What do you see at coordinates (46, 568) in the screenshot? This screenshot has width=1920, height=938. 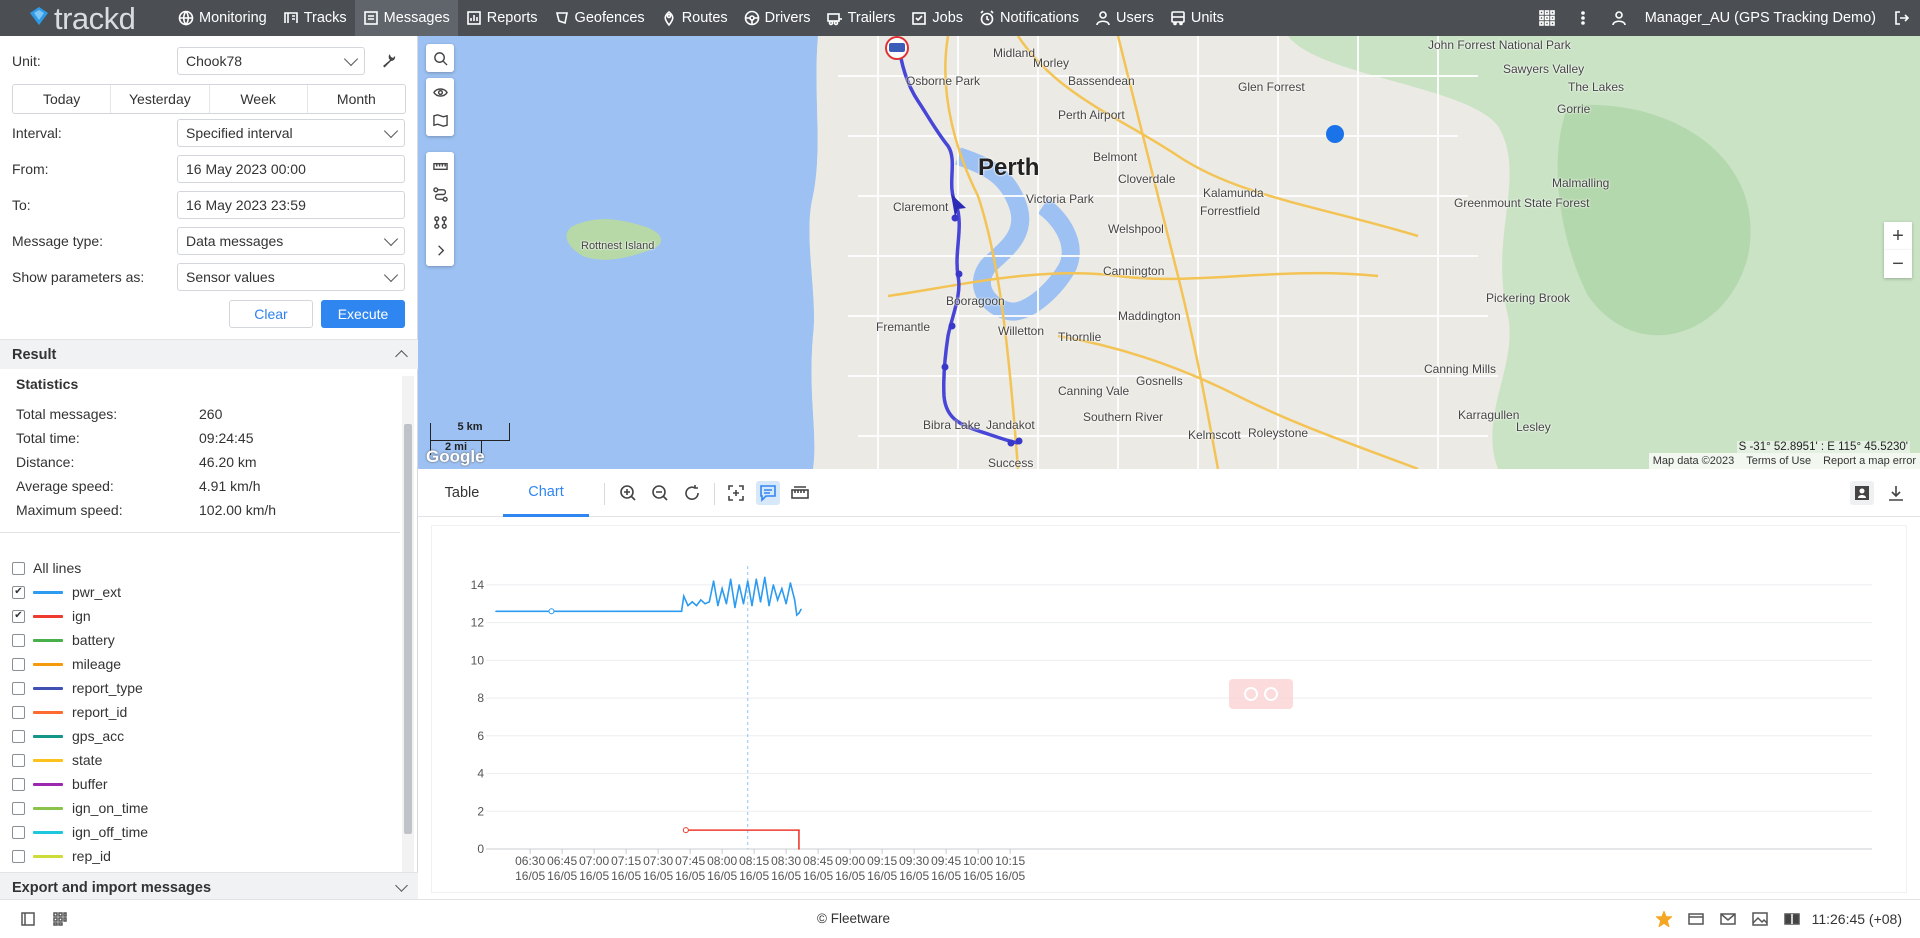 I see `all-lines-toggle: All lines` at bounding box center [46, 568].